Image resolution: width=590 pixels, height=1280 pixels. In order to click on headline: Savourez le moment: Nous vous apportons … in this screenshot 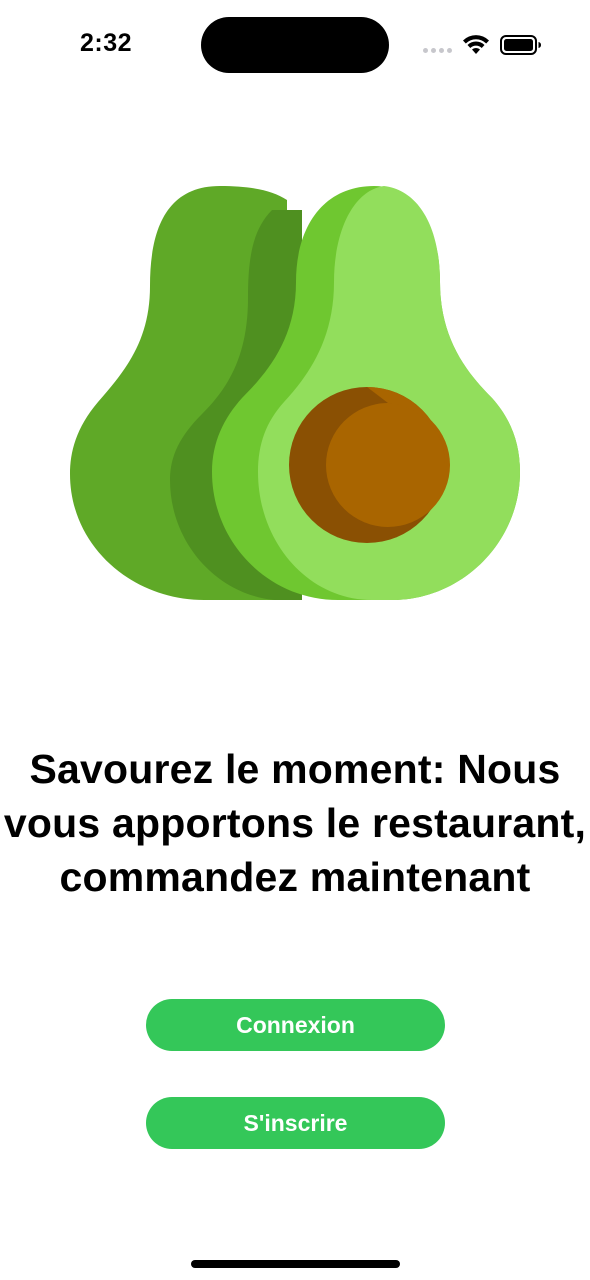, I will do `click(295, 823)`.